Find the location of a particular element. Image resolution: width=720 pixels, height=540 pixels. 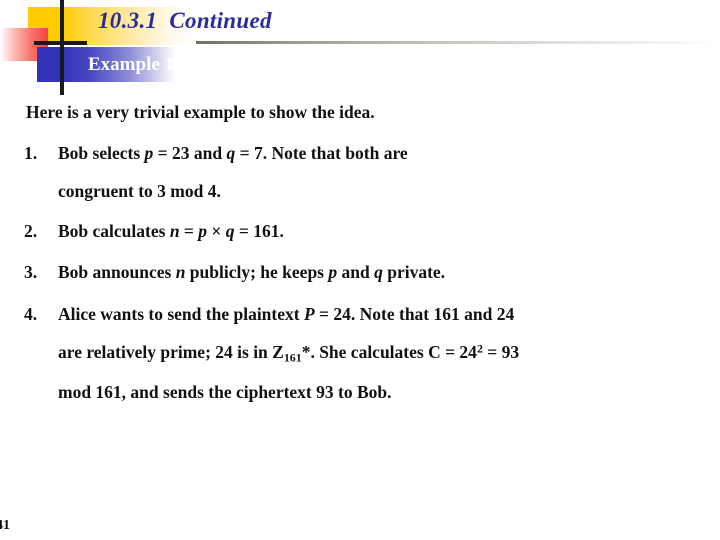

list-item-2-var-p: p is located at coordinates (203, 230).